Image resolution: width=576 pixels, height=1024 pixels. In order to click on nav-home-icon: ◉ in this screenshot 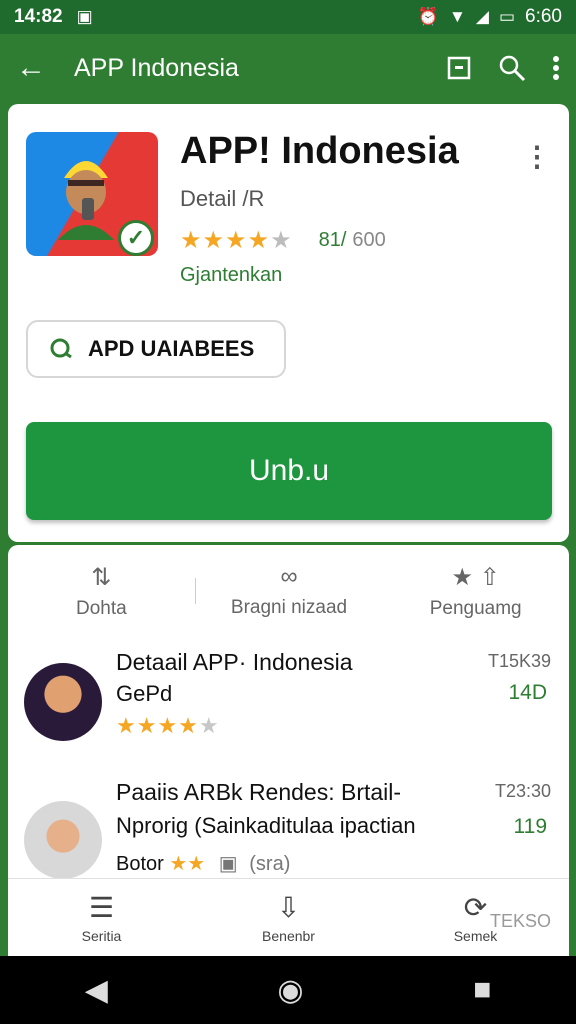, I will do `click(290, 990)`.